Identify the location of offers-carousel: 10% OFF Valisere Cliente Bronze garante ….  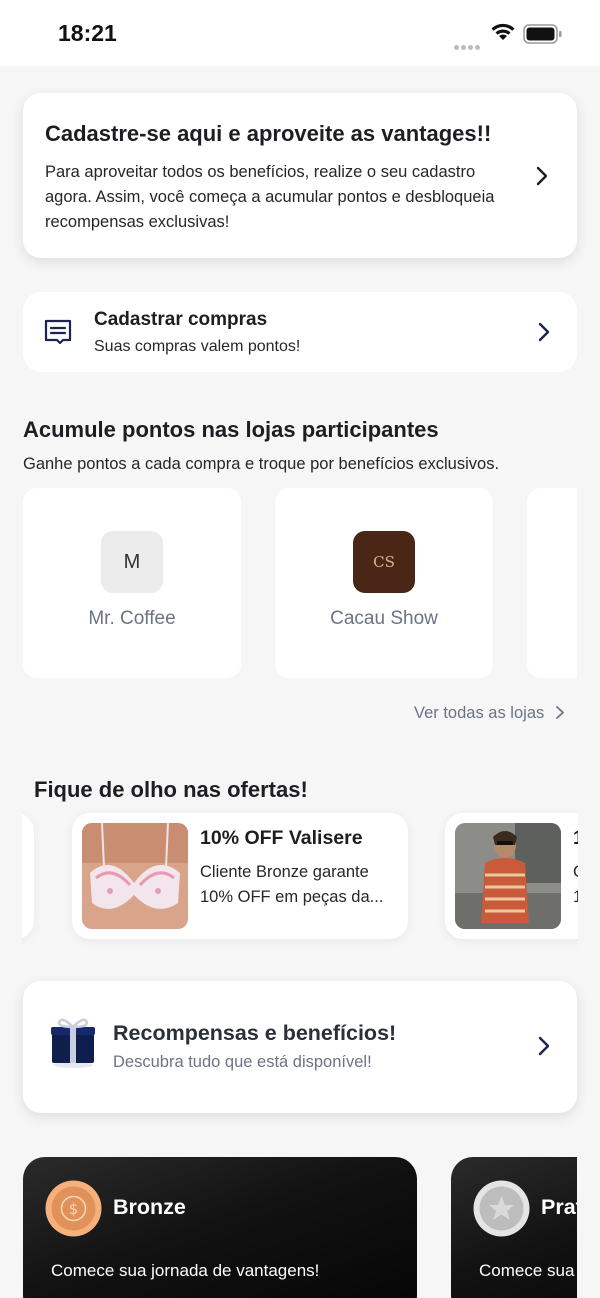
(300, 877).